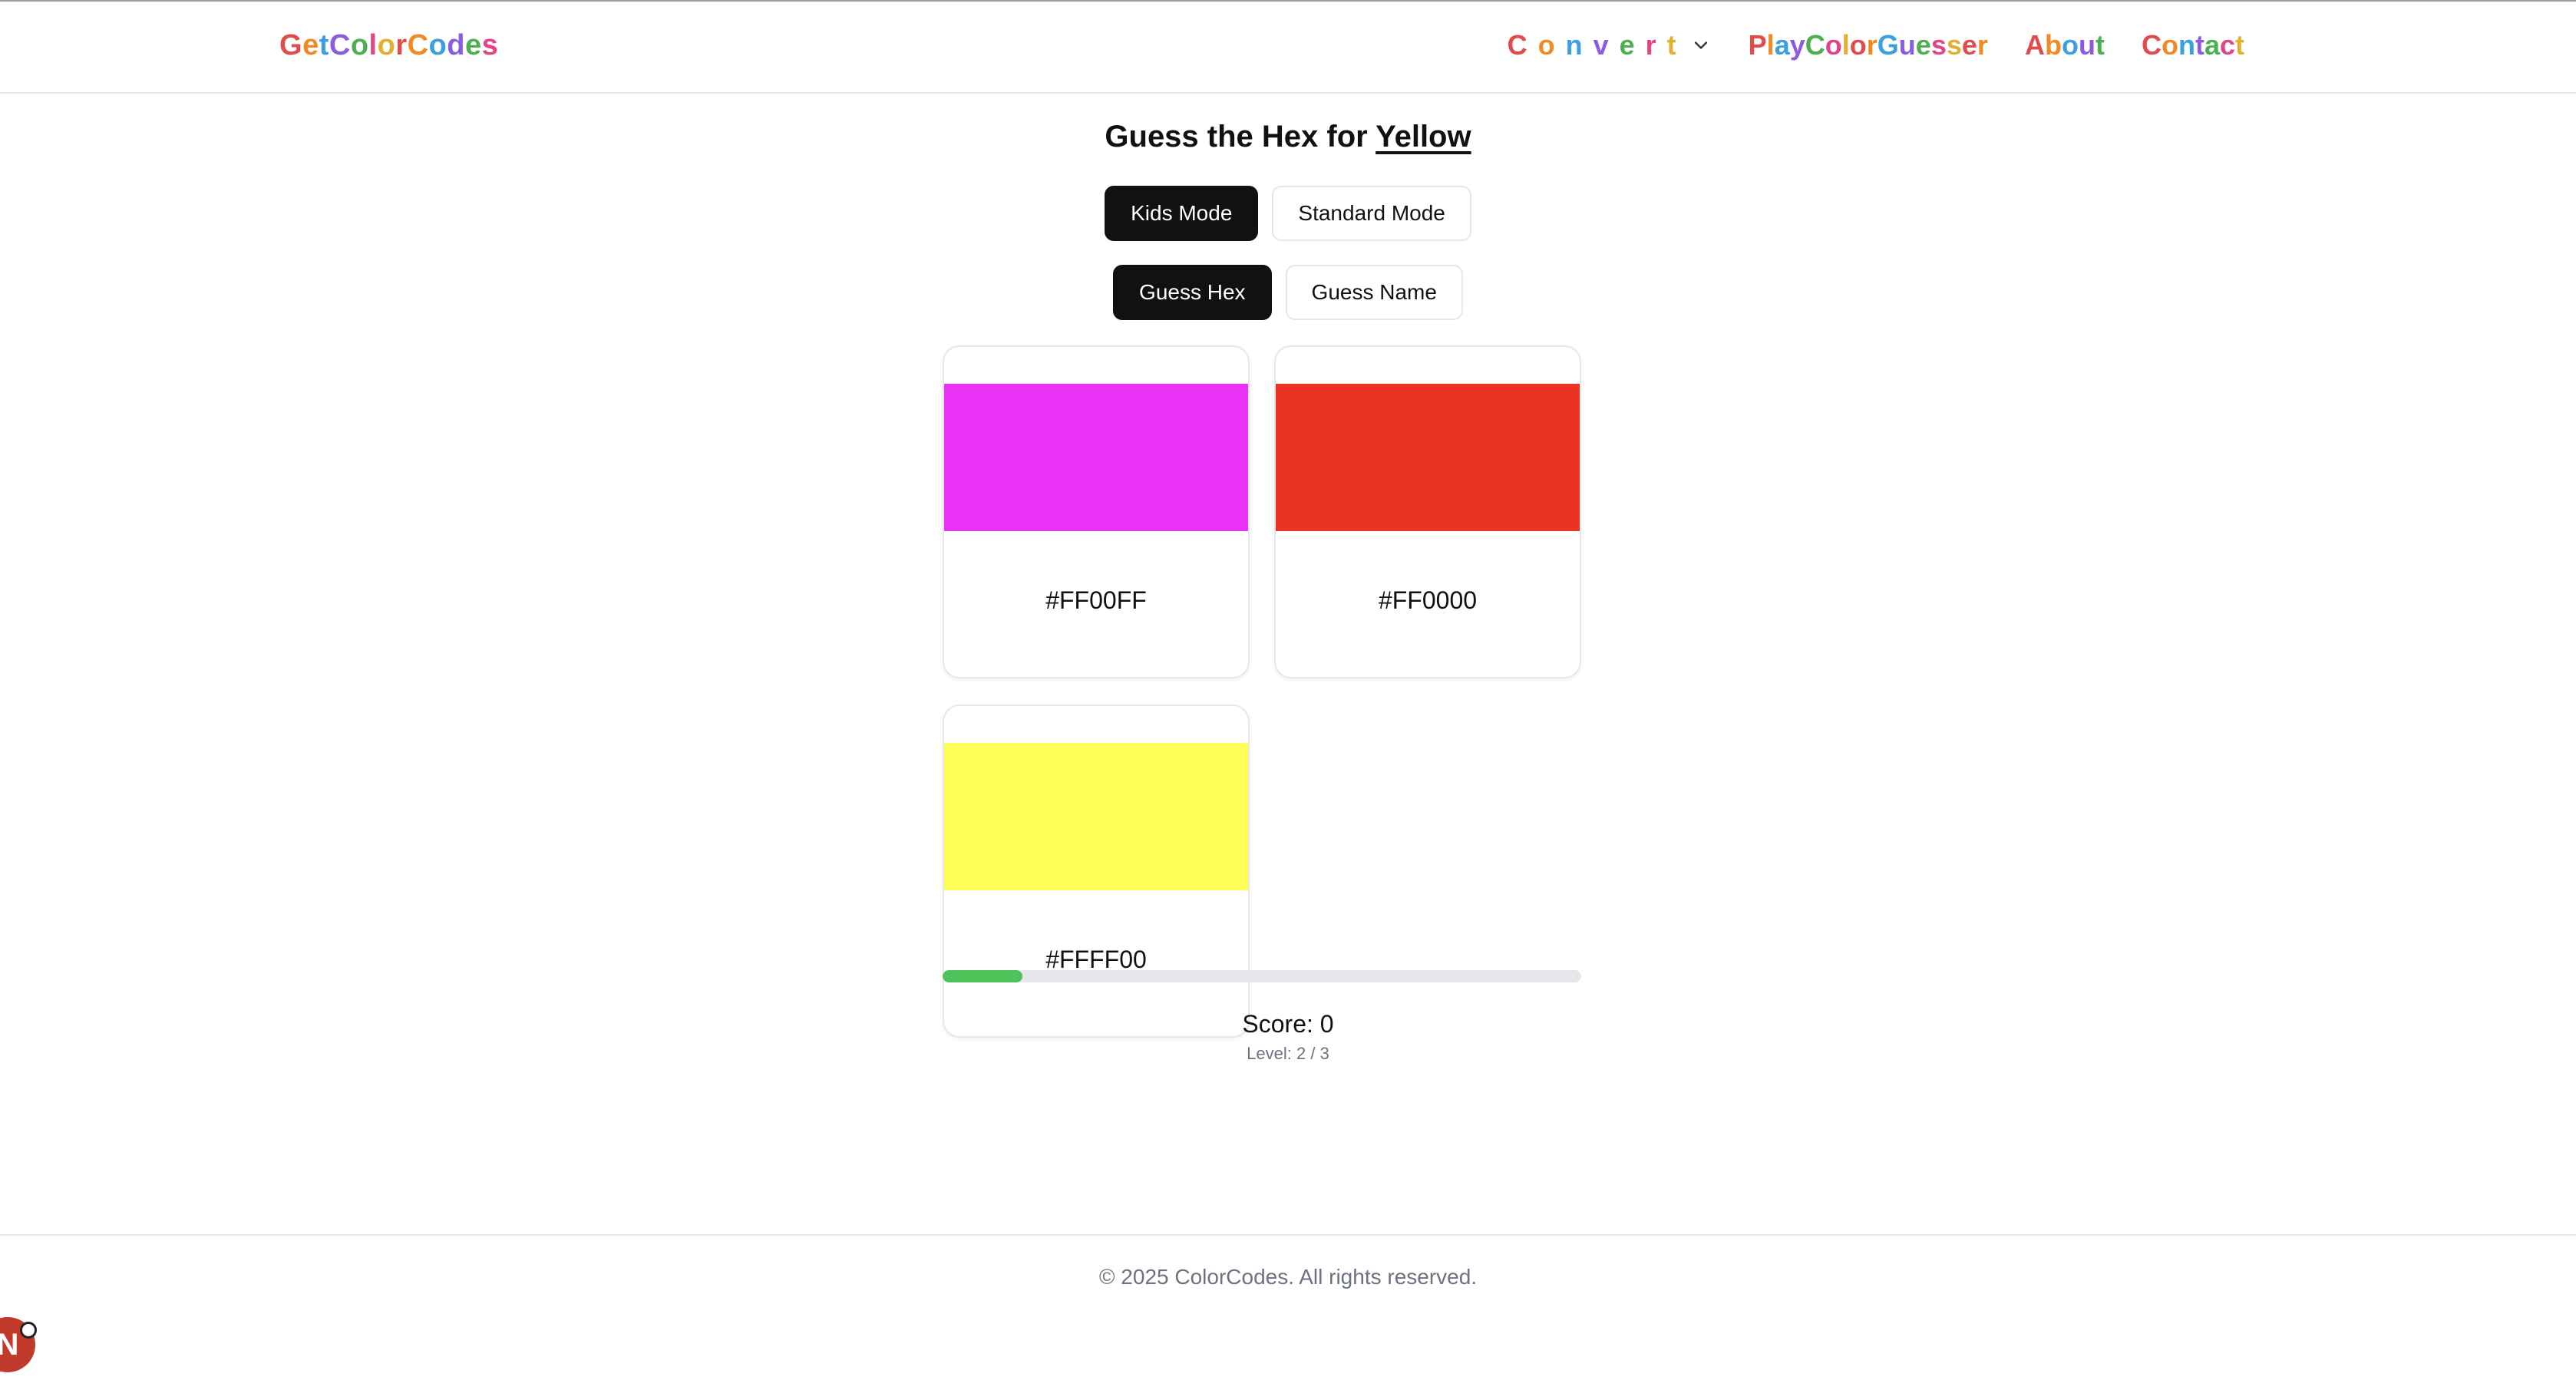 Image resolution: width=2576 pixels, height=1380 pixels. What do you see at coordinates (1288, 1053) in the screenshot?
I see `level-text: Level: 2 / 3` at bounding box center [1288, 1053].